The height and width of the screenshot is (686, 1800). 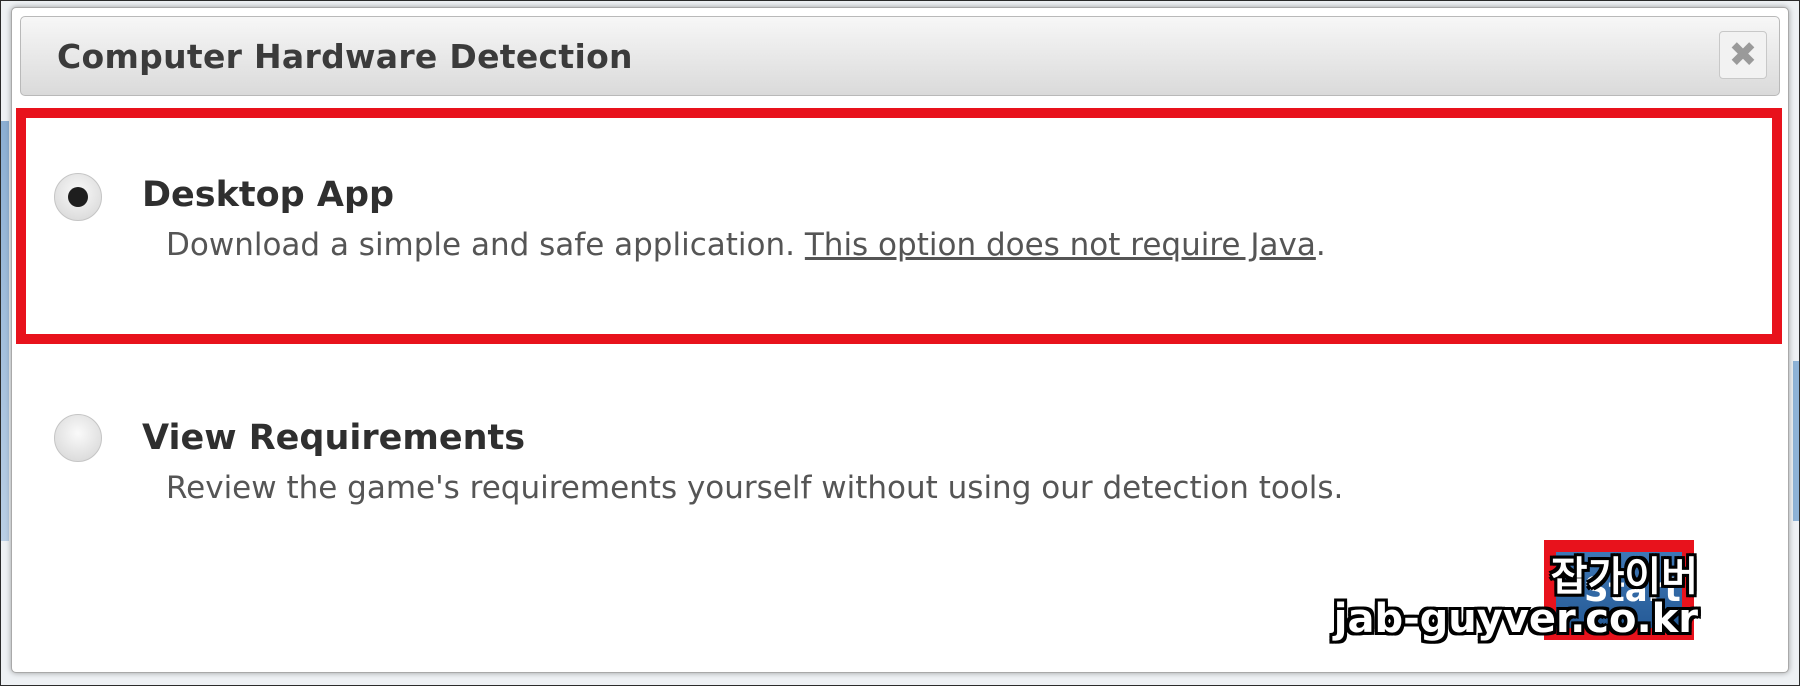 I want to click on close-icon: ✖, so click(x=1743, y=55).